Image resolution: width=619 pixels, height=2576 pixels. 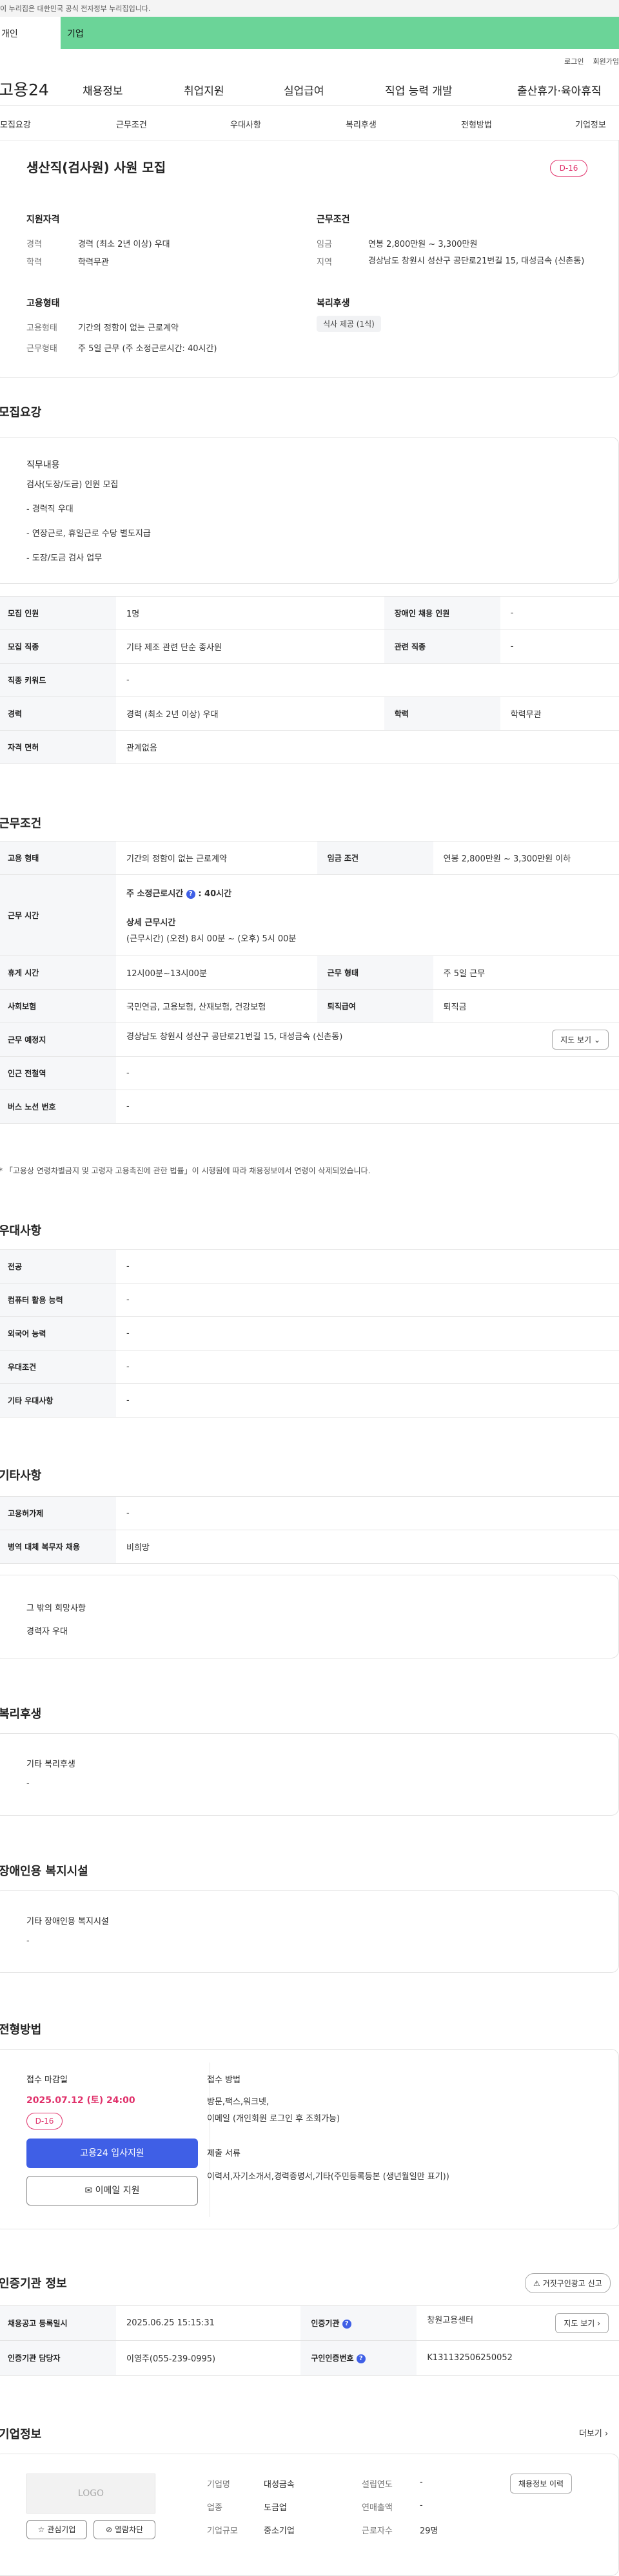 What do you see at coordinates (204, 90) in the screenshot?
I see `nav-employment-support: 취업지원` at bounding box center [204, 90].